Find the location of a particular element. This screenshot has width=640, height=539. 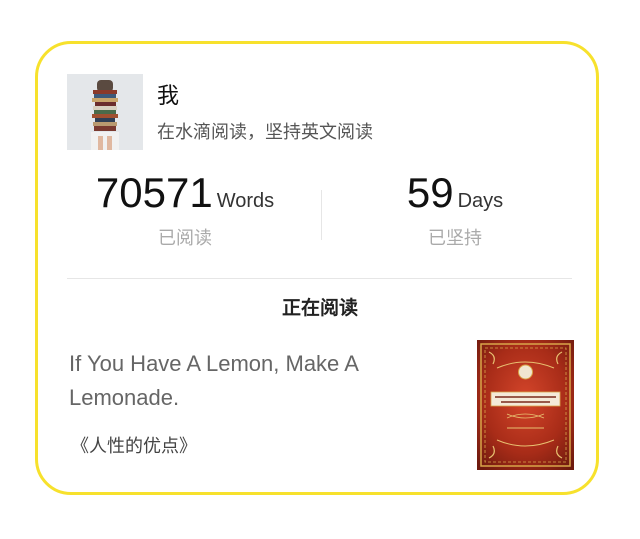

words-label: 已阅读 is located at coordinates (185, 238).